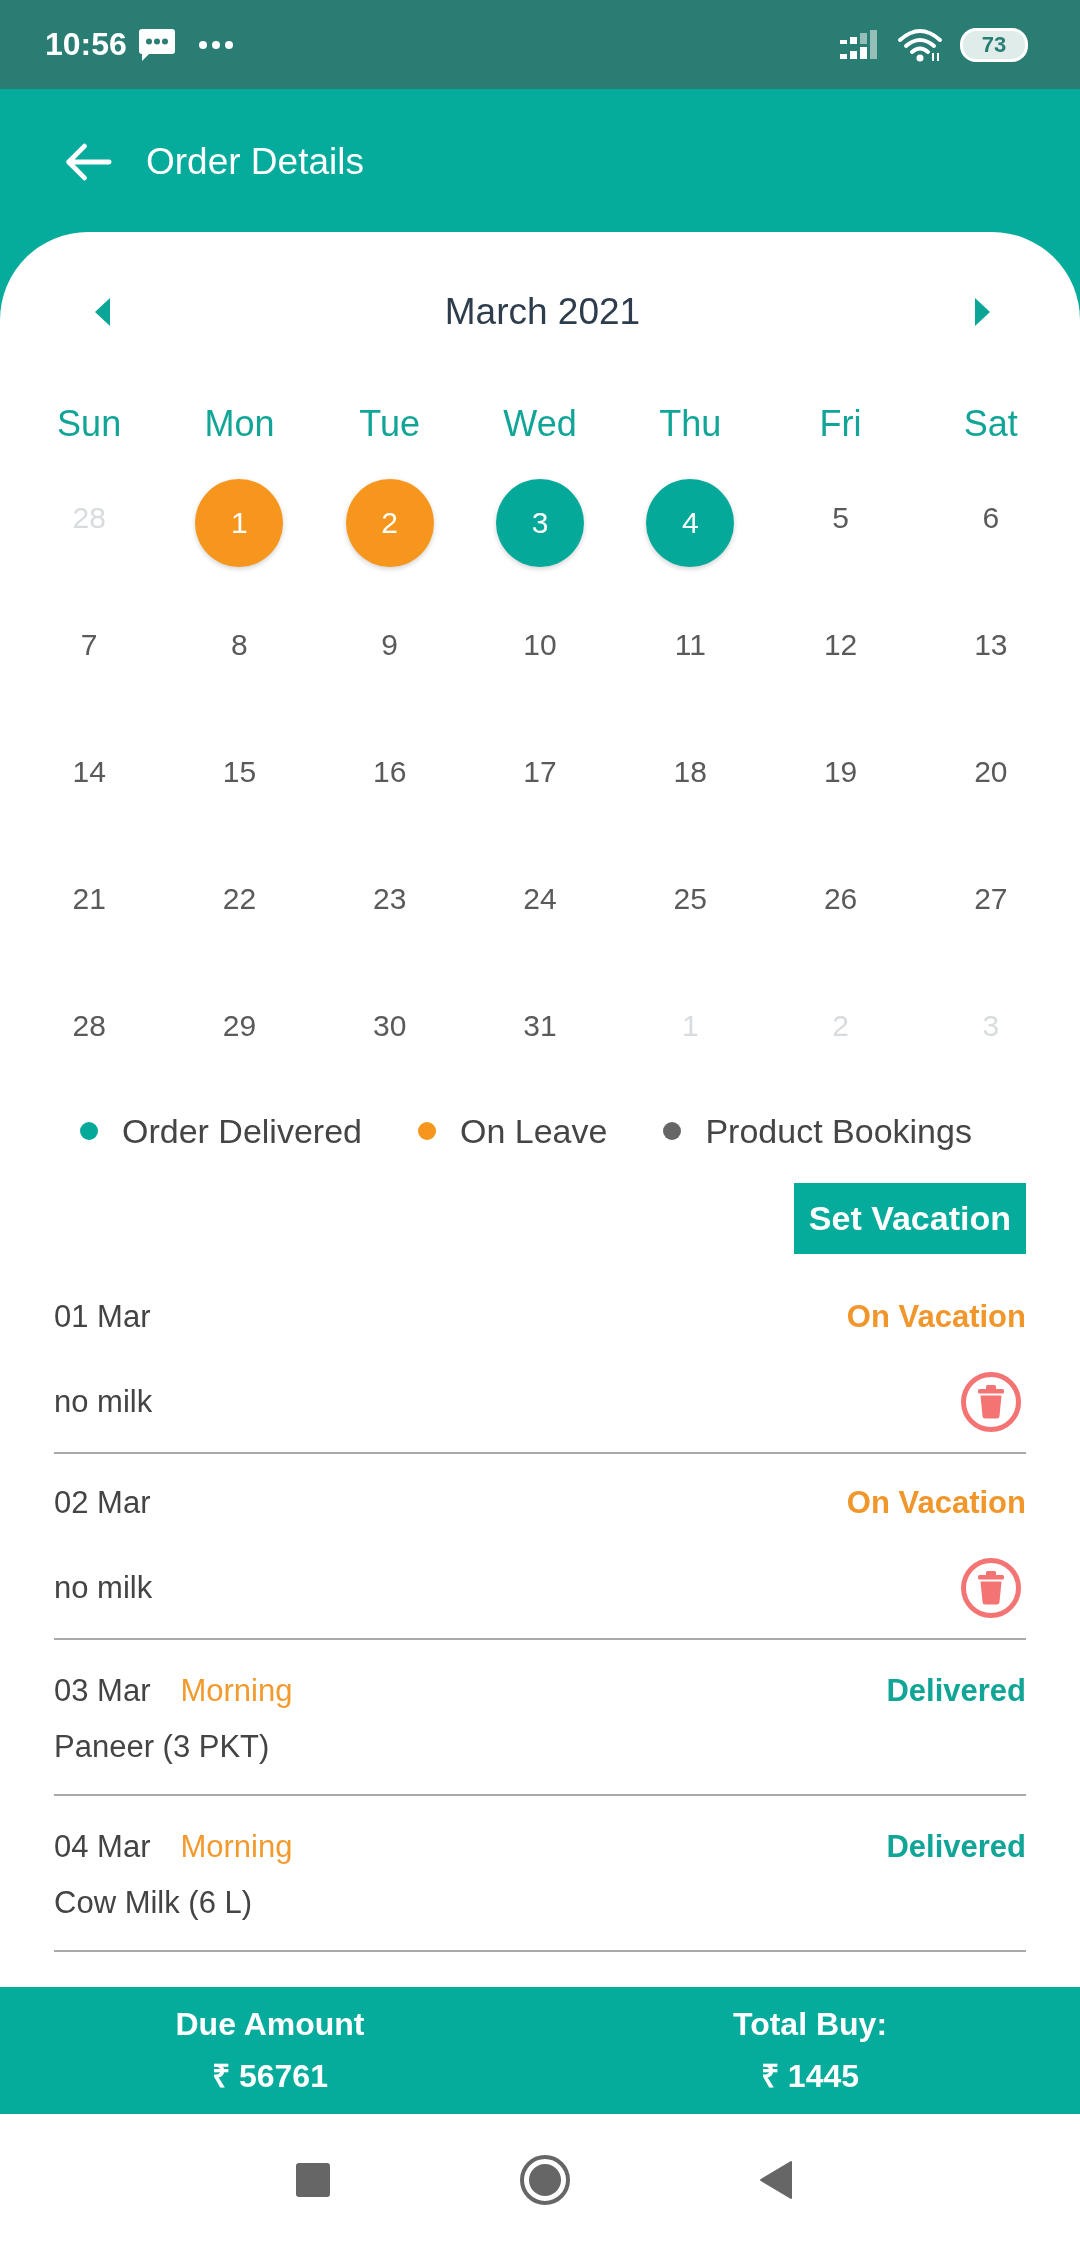  I want to click on calendar-day: 29, so click(239, 1025).